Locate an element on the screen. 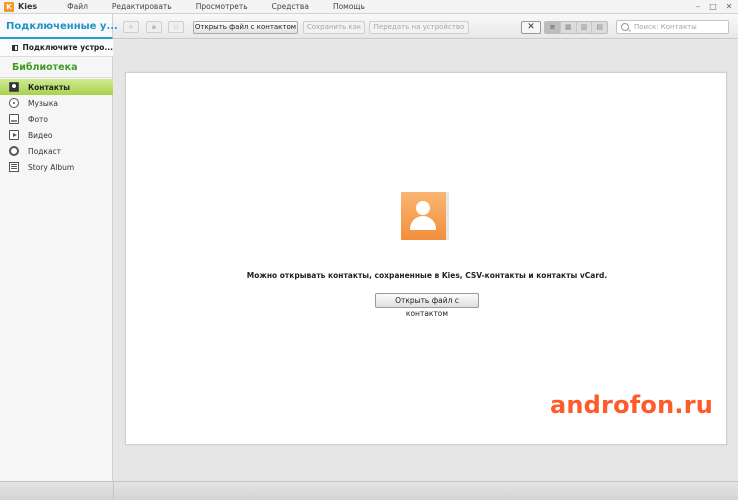 The width and height of the screenshot is (738, 500). delete-icon: ▪ is located at coordinates (154, 27).